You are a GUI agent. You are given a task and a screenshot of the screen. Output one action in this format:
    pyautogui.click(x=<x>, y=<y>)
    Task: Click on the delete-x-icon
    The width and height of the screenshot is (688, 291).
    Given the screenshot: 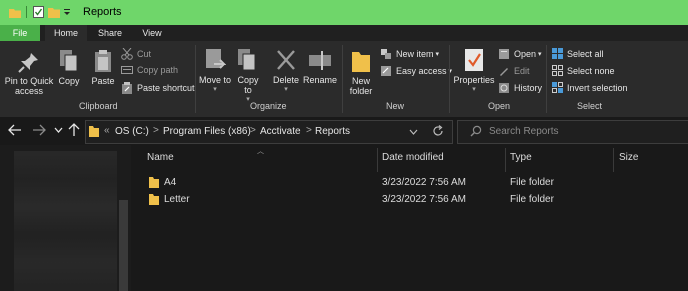 What is the action you would take?
    pyautogui.click(x=286, y=60)
    